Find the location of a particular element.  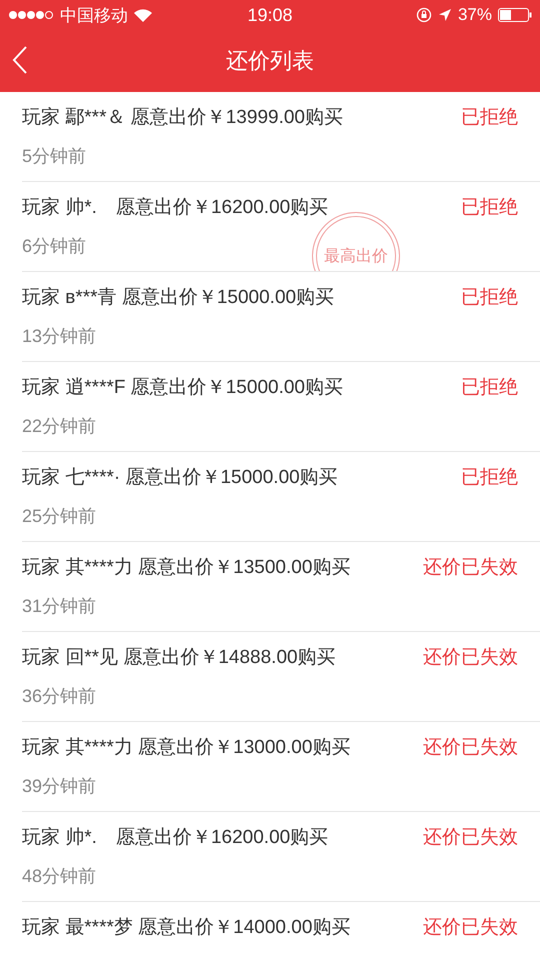

offer-time: 13分钟前 is located at coordinates (59, 336).